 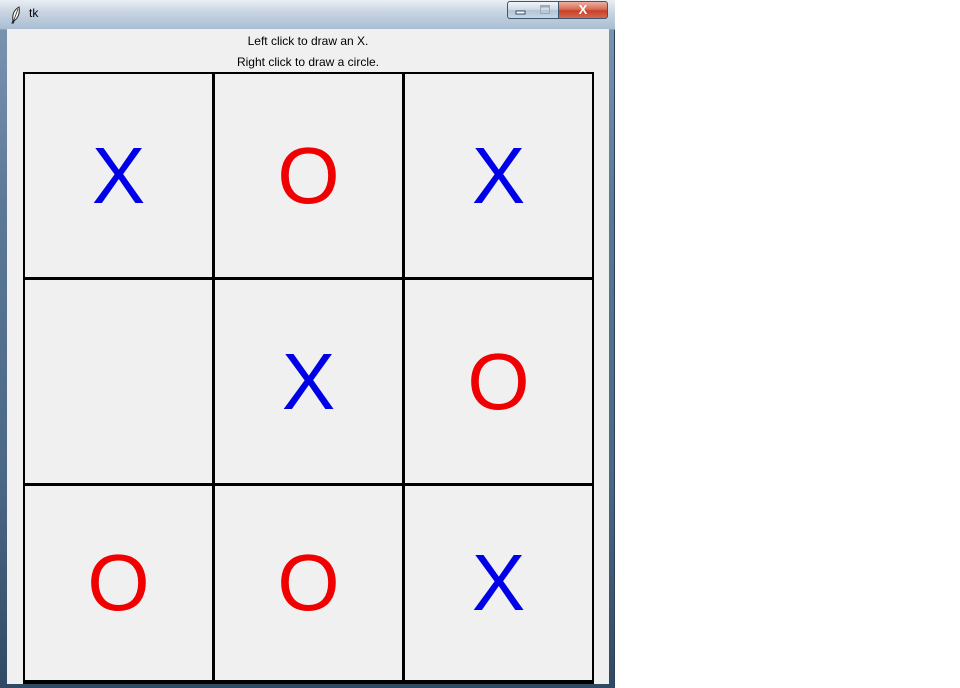 What do you see at coordinates (308, 41) in the screenshot?
I see `instruction-left-click: Left click to draw an X.` at bounding box center [308, 41].